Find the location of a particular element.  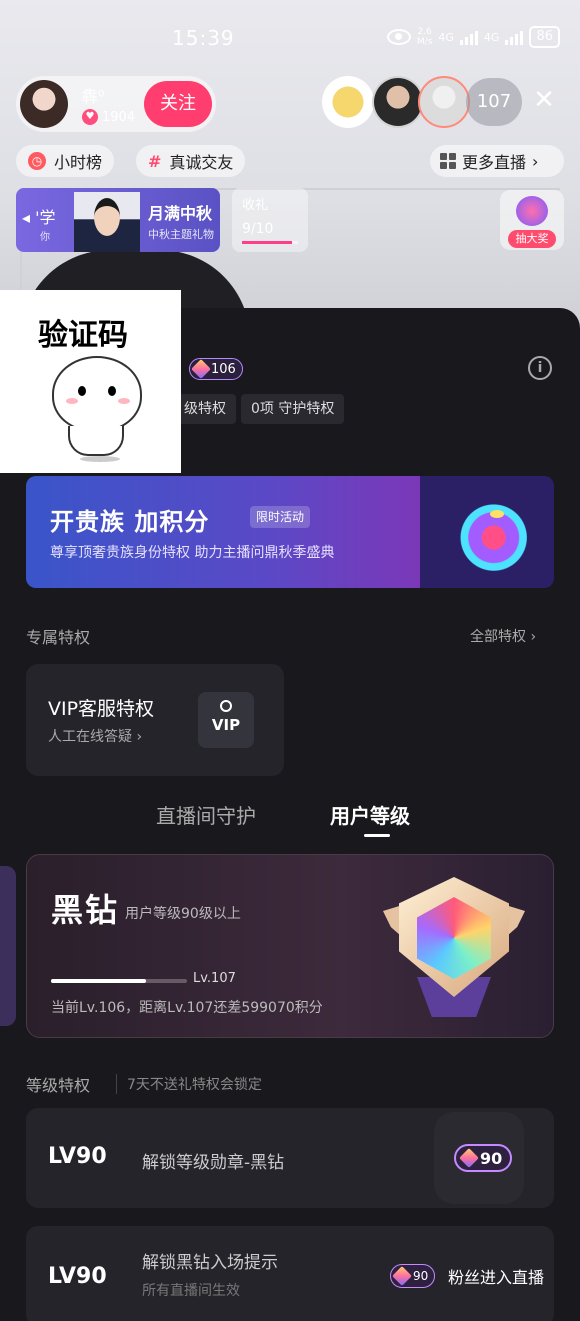

active-tab-indicator is located at coordinates (377, 835).